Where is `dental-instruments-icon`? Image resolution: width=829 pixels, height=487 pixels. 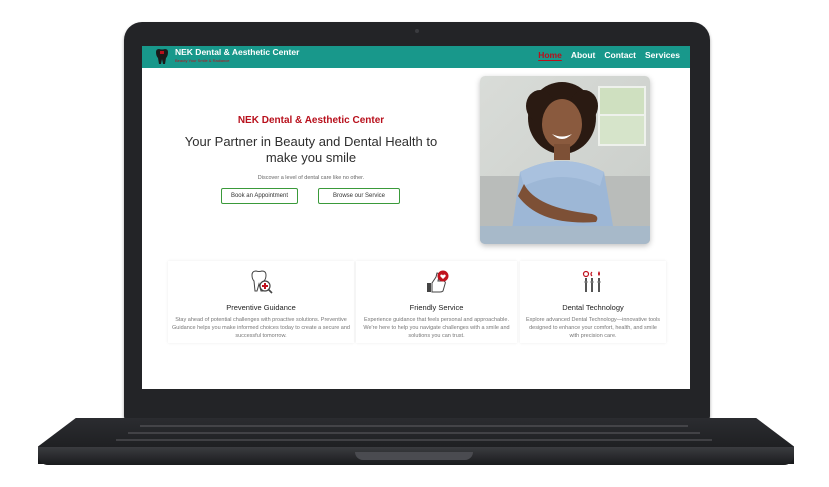
dental-instruments-icon is located at coordinates (591, 281).